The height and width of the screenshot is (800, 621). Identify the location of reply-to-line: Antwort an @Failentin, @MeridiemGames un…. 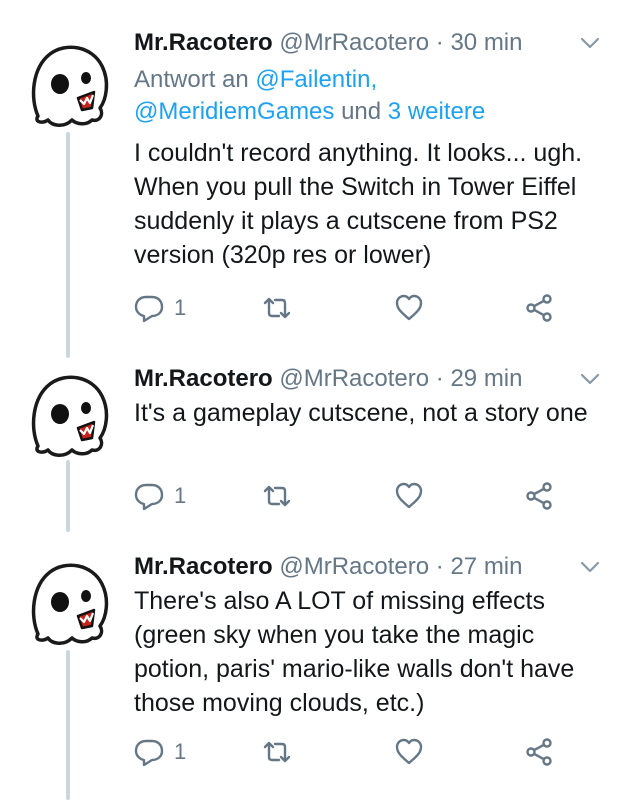
(309, 96).